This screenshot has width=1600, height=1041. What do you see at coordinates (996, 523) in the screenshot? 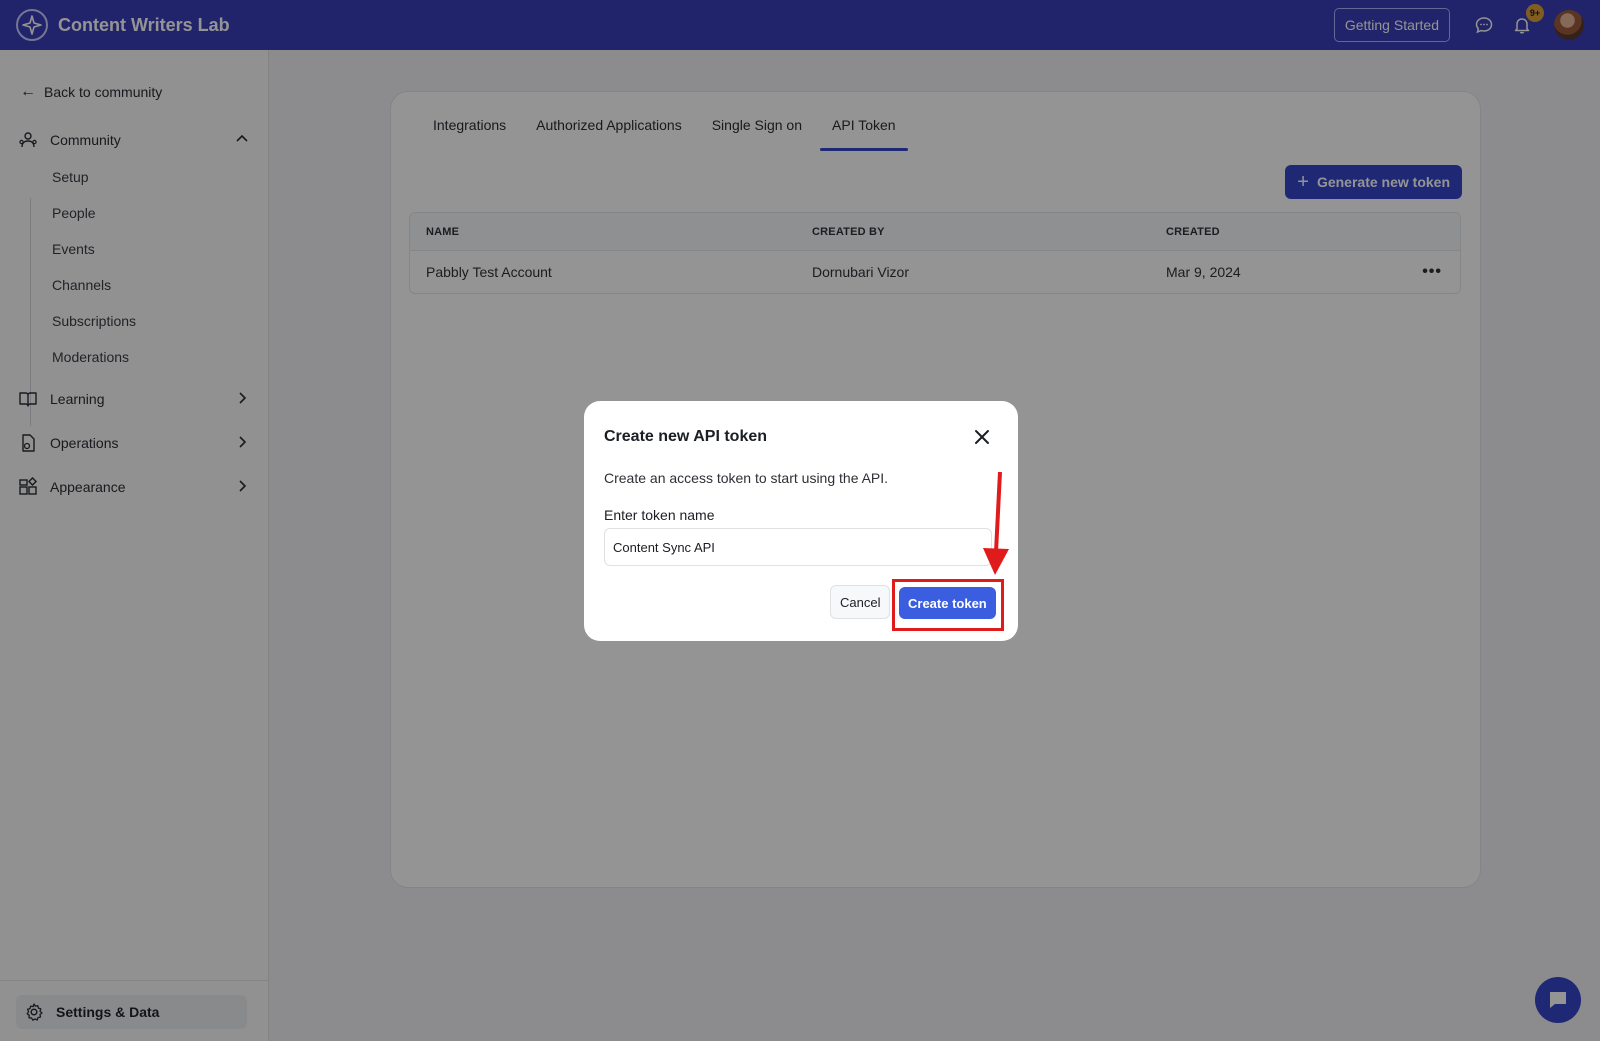
I see `annotation-arrow-icon` at bounding box center [996, 523].